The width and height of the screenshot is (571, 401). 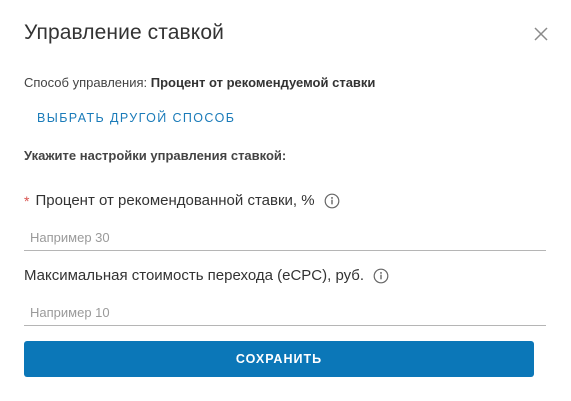 What do you see at coordinates (541, 34) in the screenshot?
I see `close-icon` at bounding box center [541, 34].